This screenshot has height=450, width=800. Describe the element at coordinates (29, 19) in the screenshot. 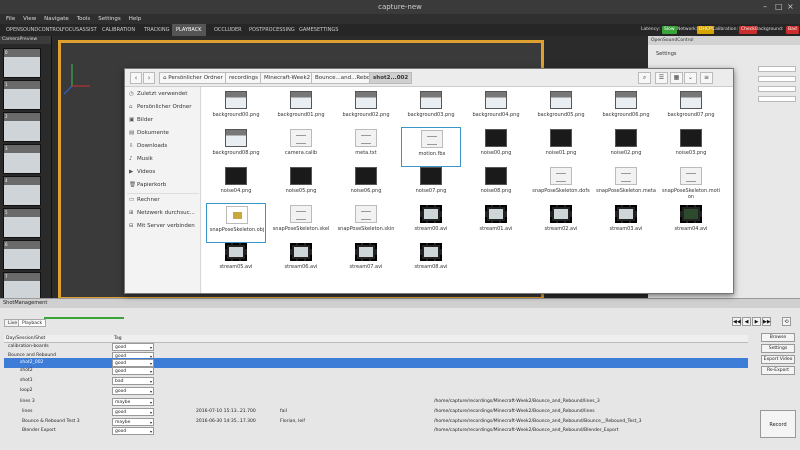

I see `menu-view: View` at that location.